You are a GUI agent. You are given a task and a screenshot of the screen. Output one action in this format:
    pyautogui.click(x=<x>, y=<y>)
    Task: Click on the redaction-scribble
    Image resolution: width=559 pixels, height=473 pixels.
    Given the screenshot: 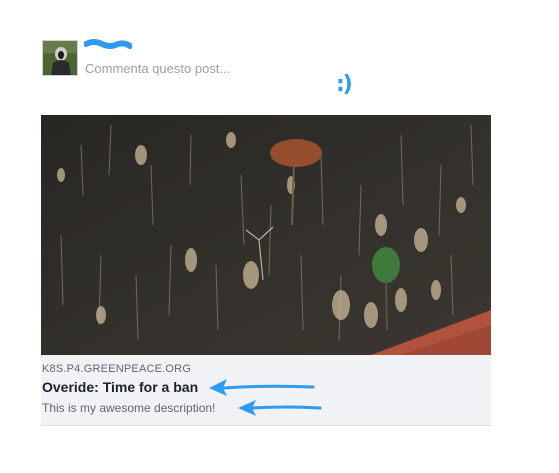 What is the action you would take?
    pyautogui.click(x=108, y=44)
    